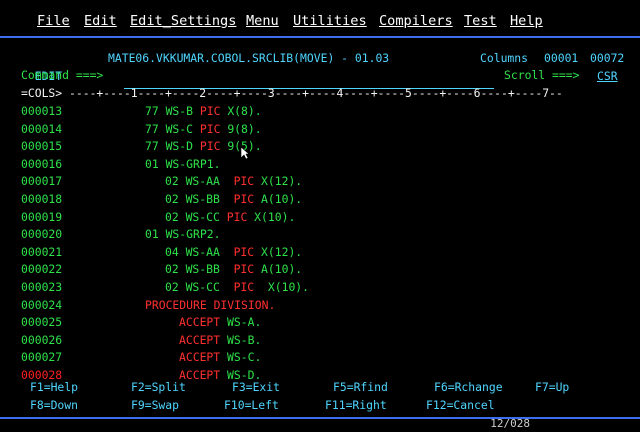  Describe the element at coordinates (41, 165) in the screenshot. I see `line-number: 000016` at that location.